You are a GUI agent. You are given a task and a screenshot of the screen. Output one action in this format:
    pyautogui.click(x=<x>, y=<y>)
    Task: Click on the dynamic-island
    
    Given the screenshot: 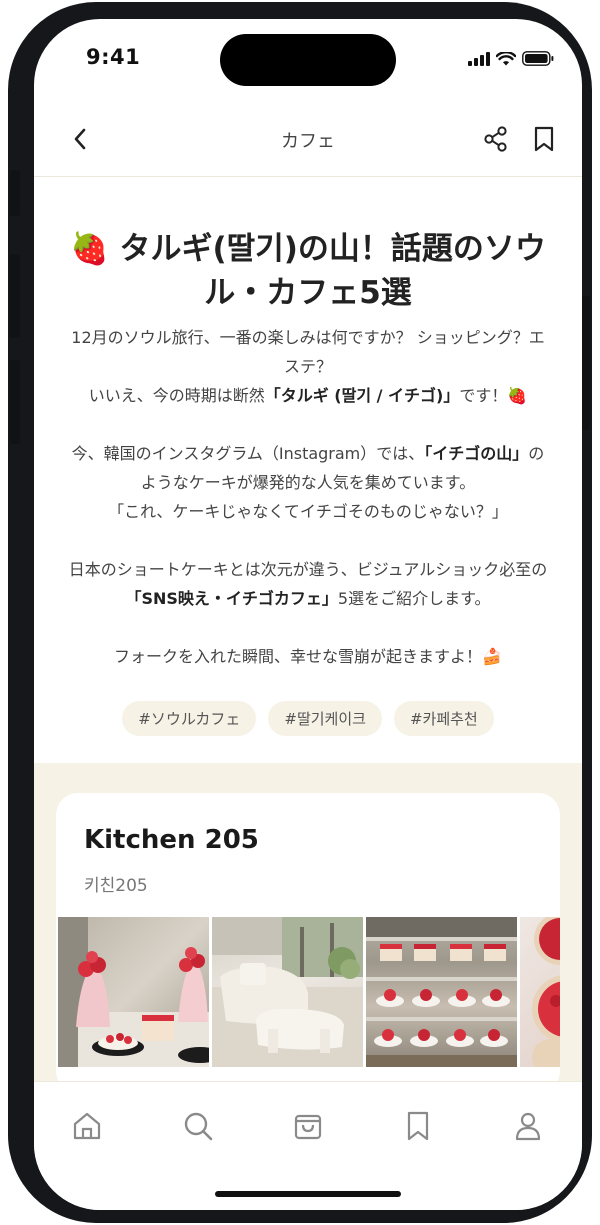 What is the action you would take?
    pyautogui.click(x=308, y=60)
    